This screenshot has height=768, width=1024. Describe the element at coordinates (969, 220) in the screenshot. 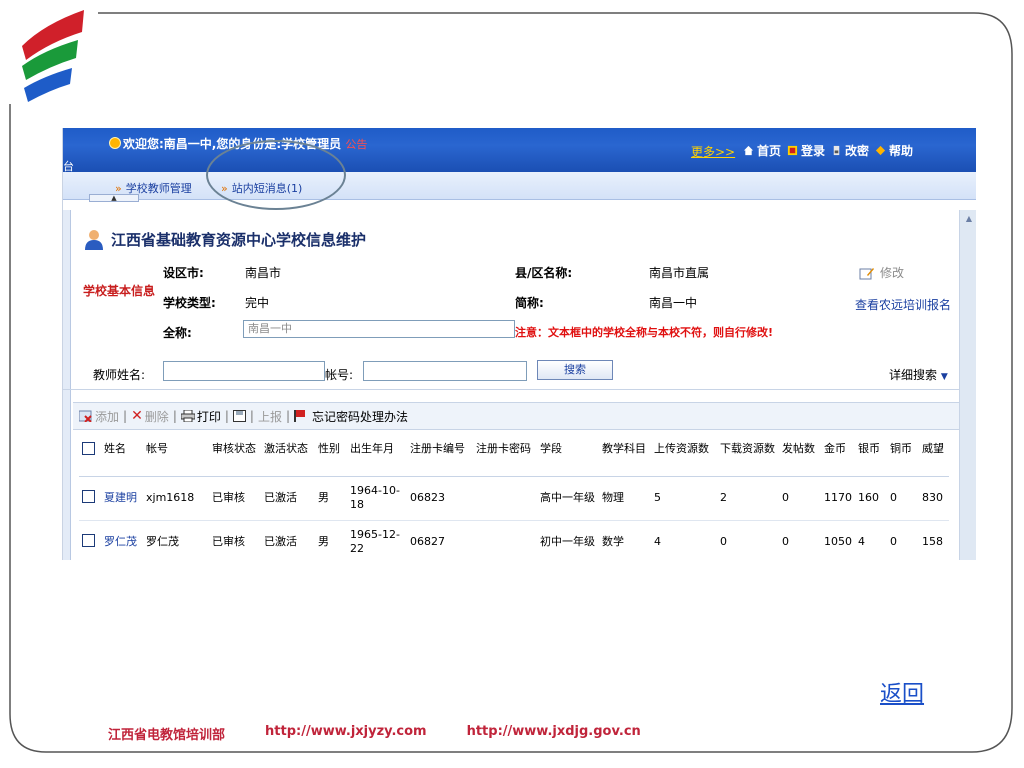

I see `scroll-up-icon: ▲` at that location.